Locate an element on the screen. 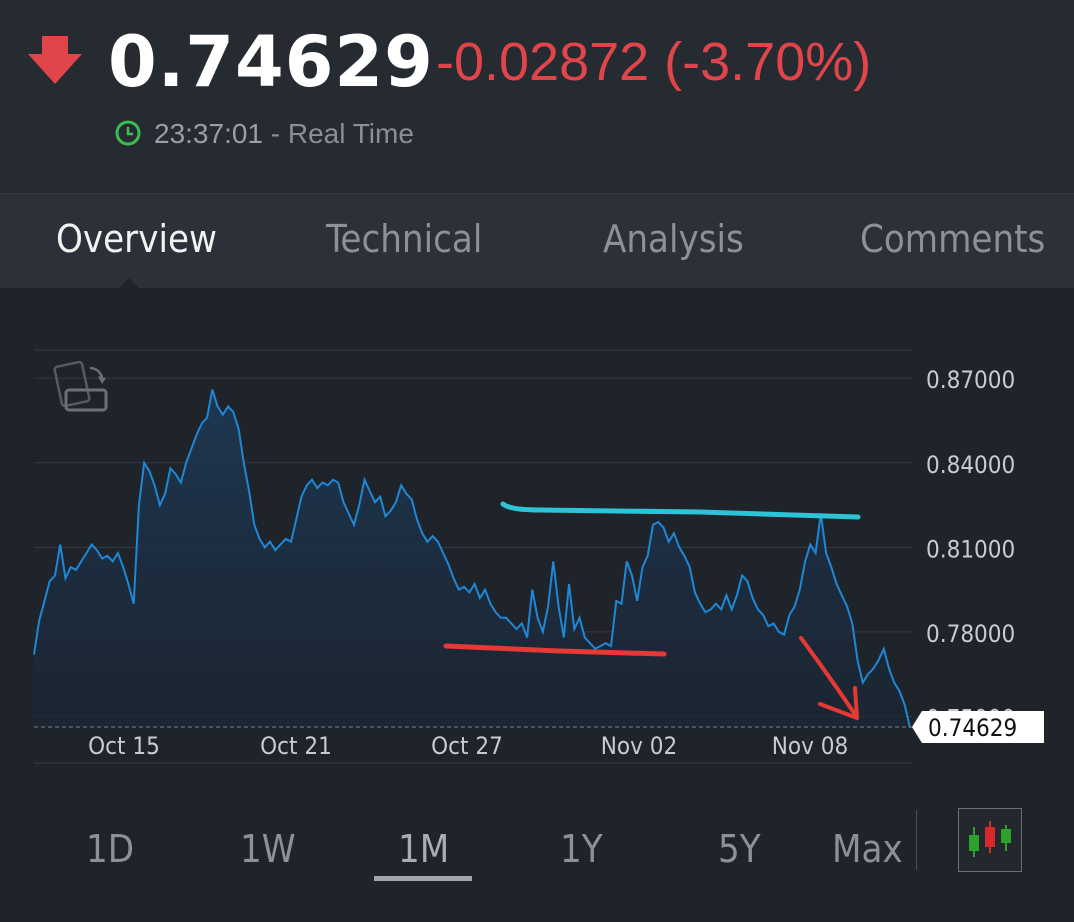  range-1m: 1M is located at coordinates (423, 849).